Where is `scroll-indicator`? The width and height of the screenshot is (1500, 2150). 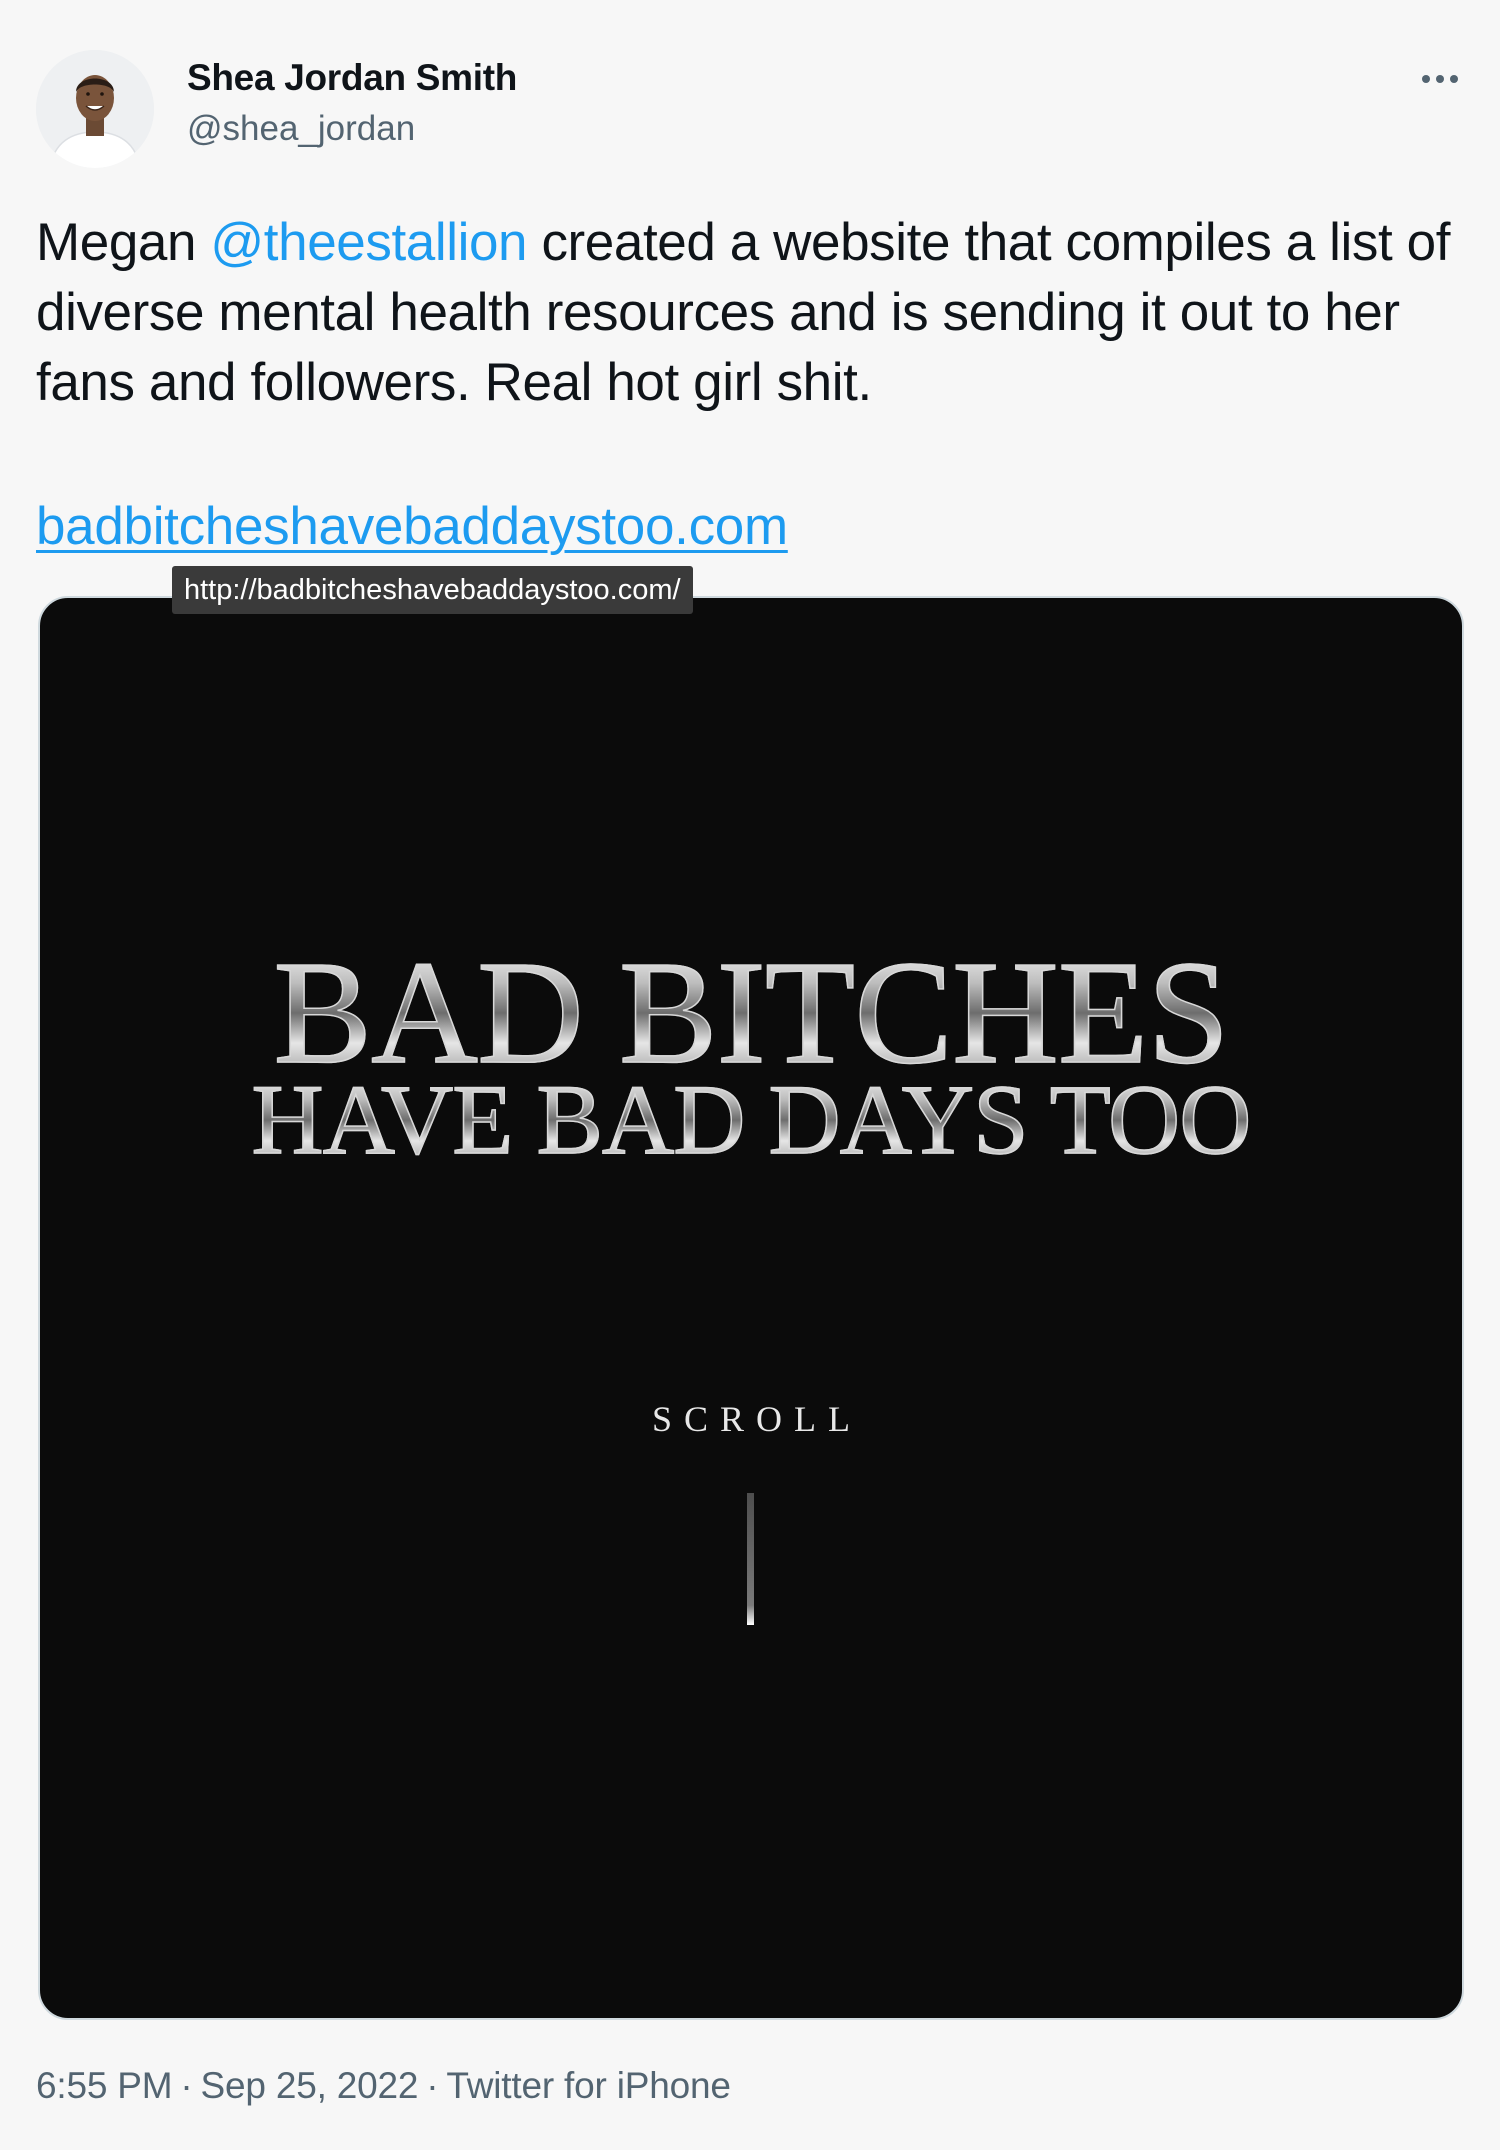
scroll-indicator is located at coordinates (750, 1559).